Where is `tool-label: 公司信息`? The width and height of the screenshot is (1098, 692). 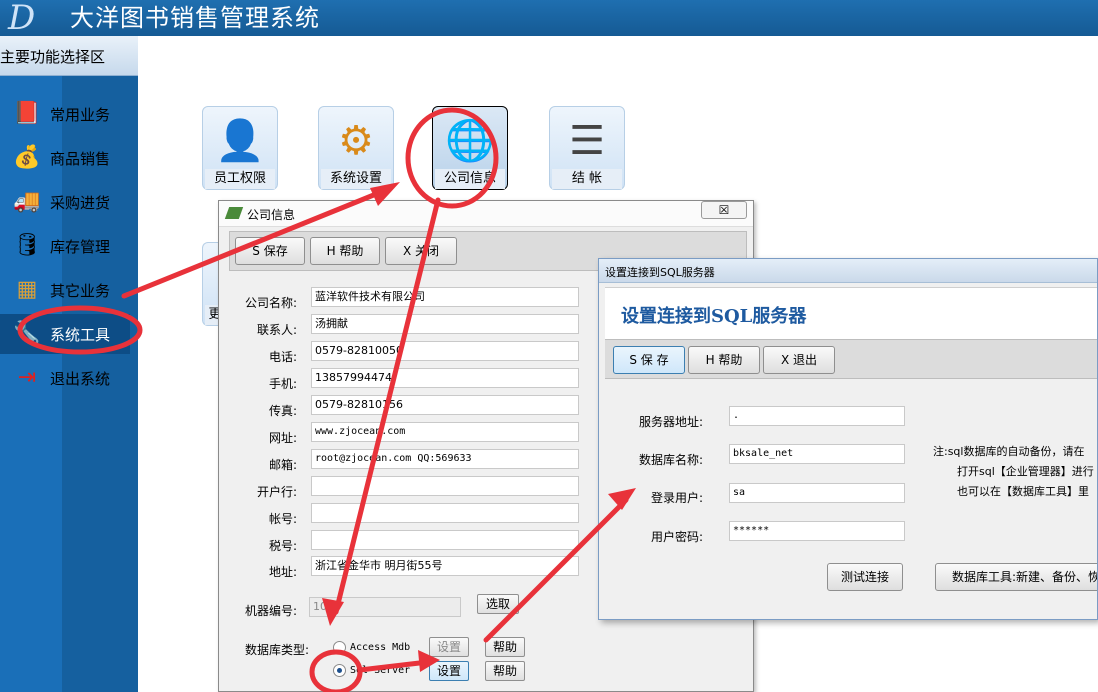
tool-label: 公司信息 is located at coordinates (470, 179).